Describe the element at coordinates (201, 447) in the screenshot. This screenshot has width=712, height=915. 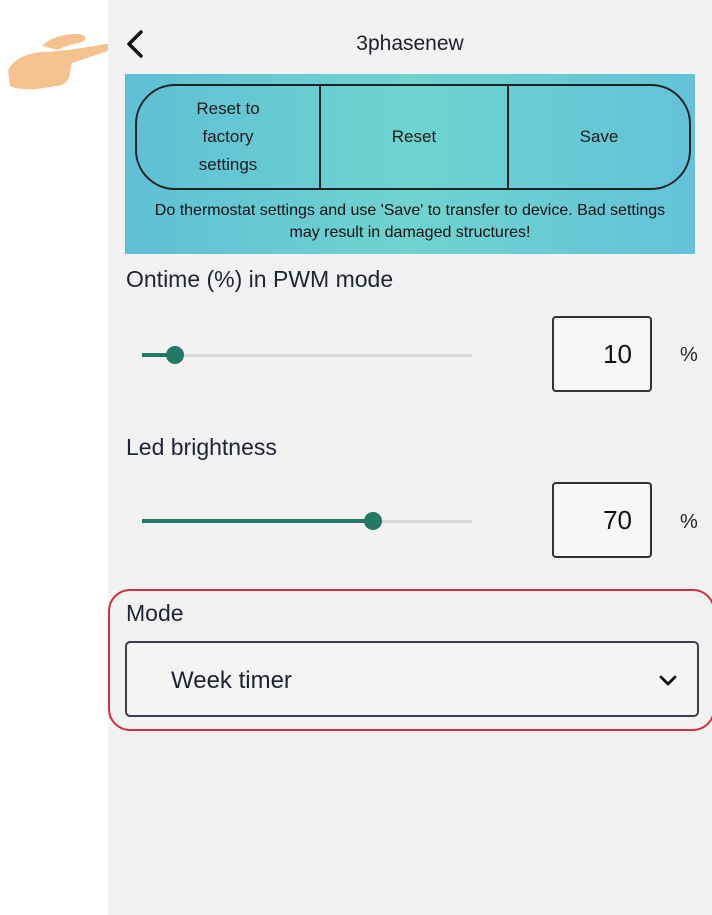
I see `led-label: Led brightness` at that location.